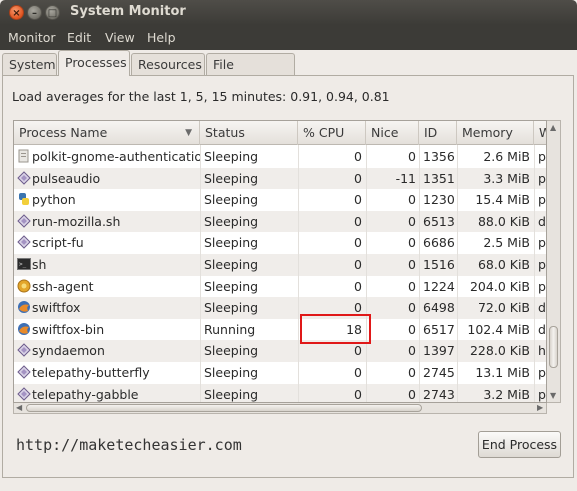  Describe the element at coordinates (280, 392) in the screenshot. I see `table-row: telepathy-gabble Sleeping 0 0 2743 3.2 MiB p` at that location.